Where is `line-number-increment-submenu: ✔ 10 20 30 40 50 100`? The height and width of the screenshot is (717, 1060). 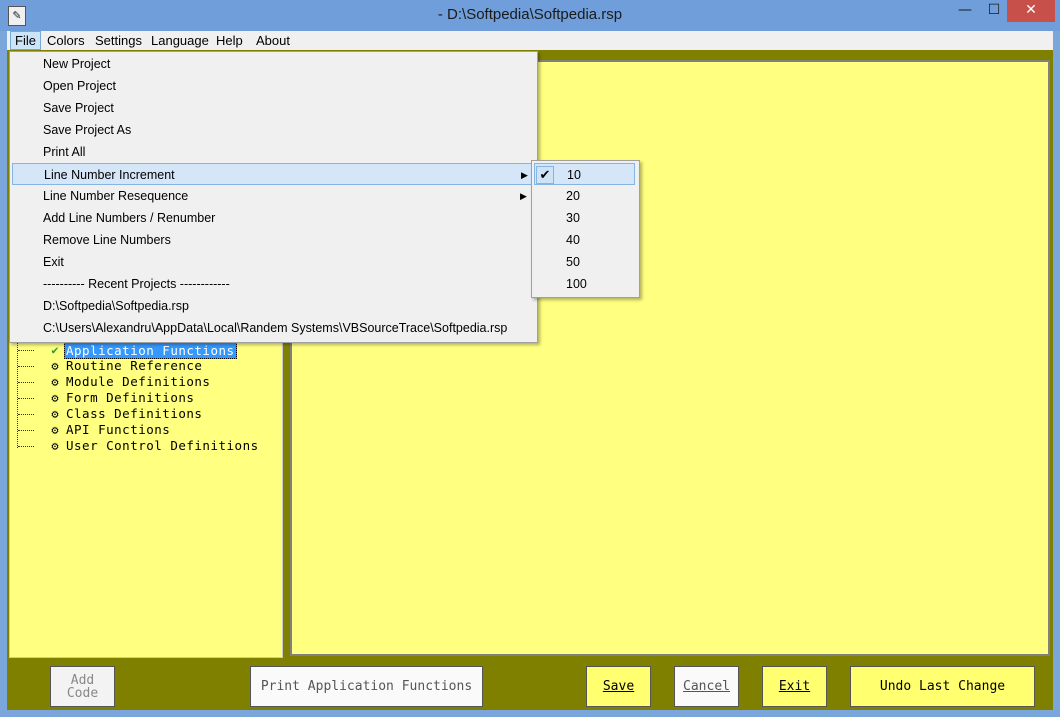 line-number-increment-submenu: ✔ 10 20 30 40 50 100 is located at coordinates (585, 229).